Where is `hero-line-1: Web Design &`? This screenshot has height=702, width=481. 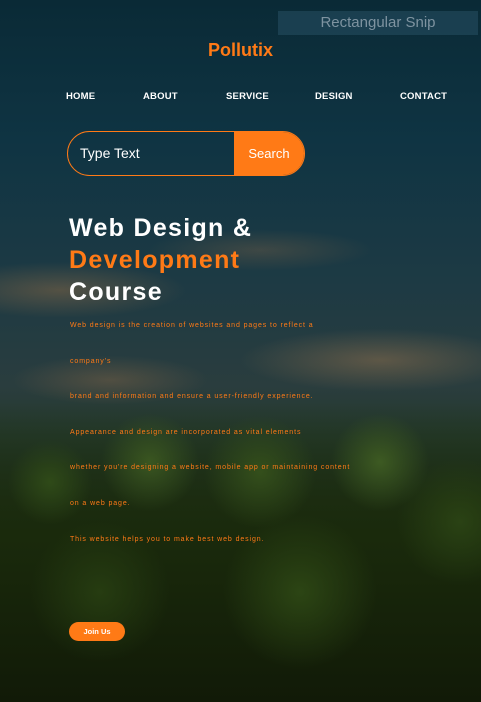
hero-line-1: Web Design & is located at coordinates (161, 228).